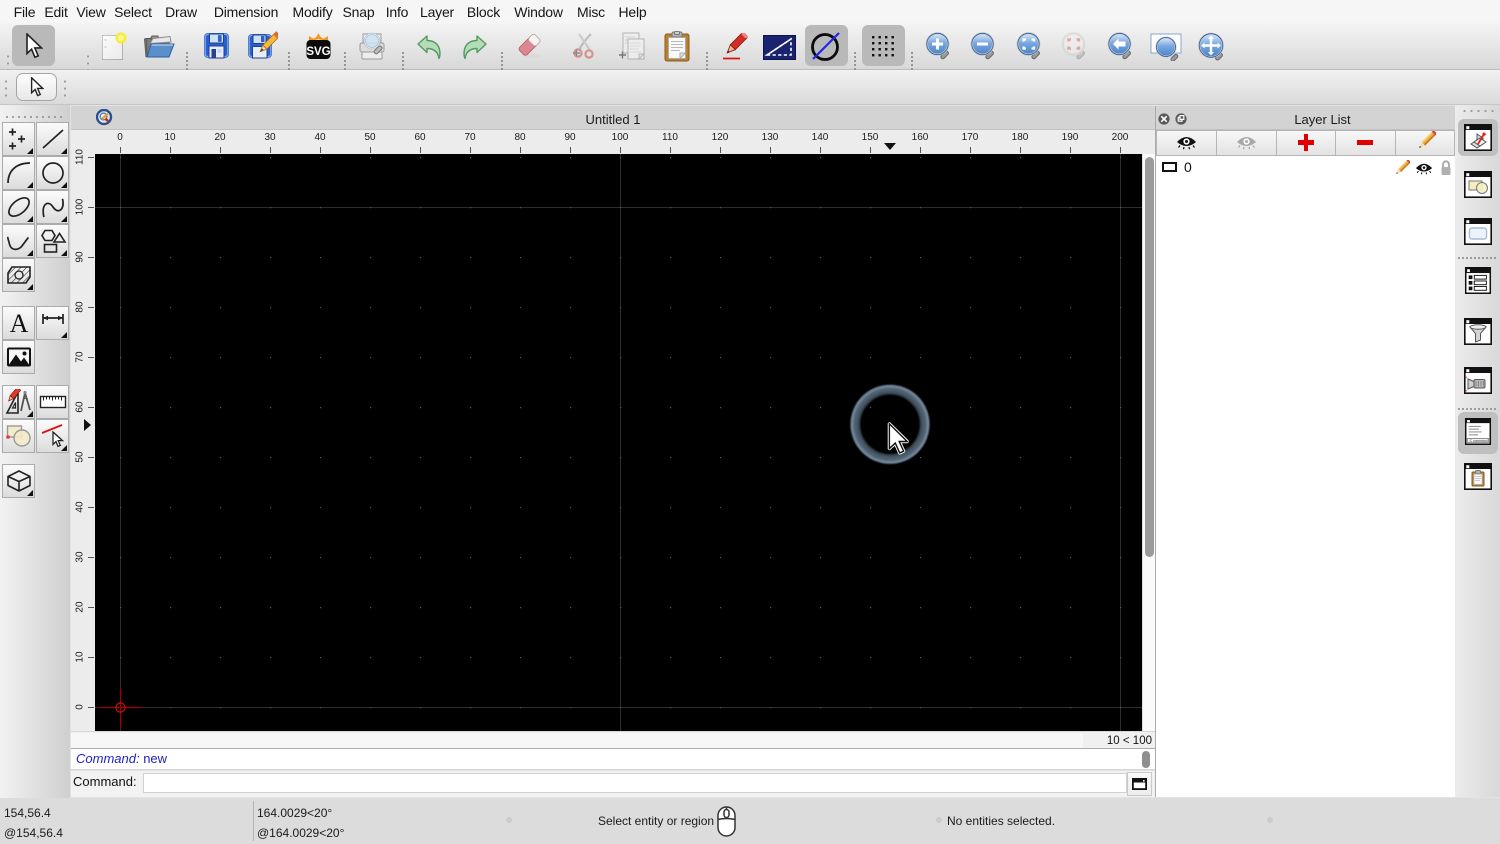 The width and height of the screenshot is (1500, 844). What do you see at coordinates (18, 323) in the screenshot?
I see `svg-text: A` at bounding box center [18, 323].